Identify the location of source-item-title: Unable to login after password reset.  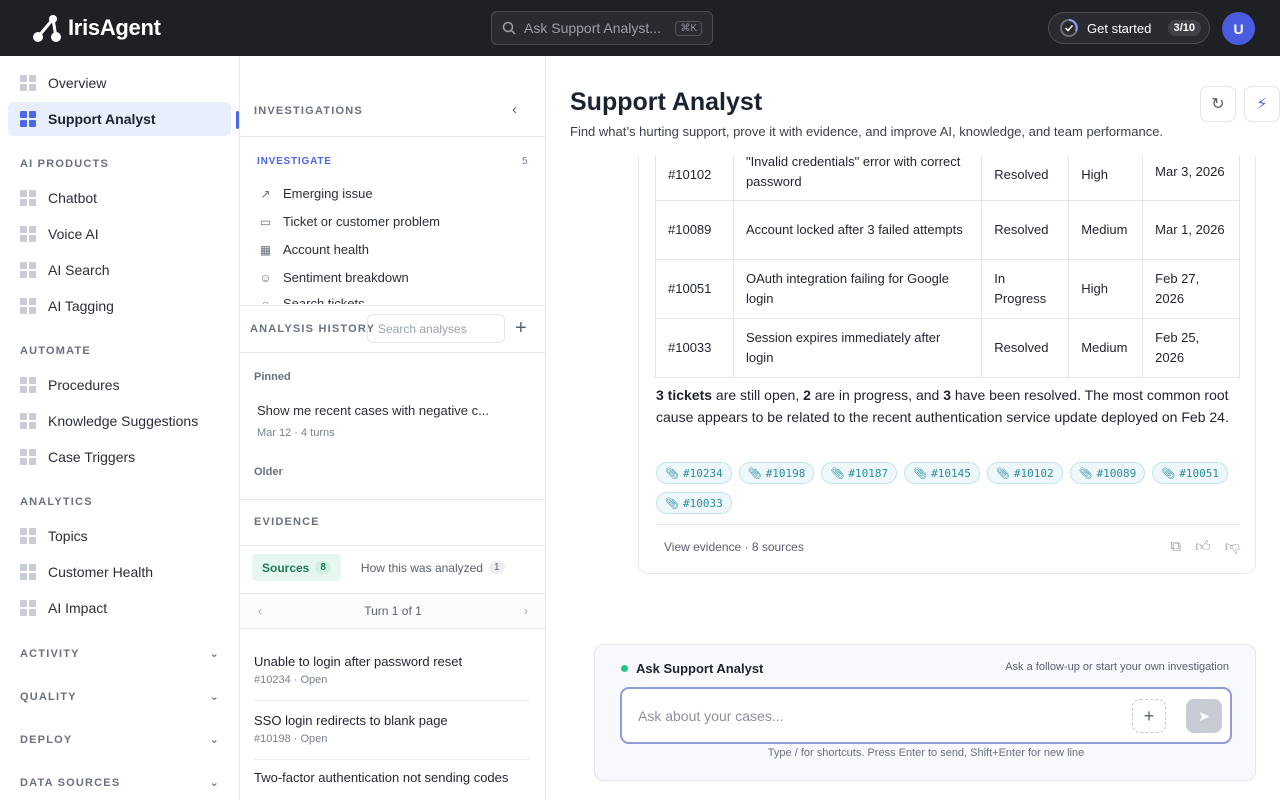
(384, 661).